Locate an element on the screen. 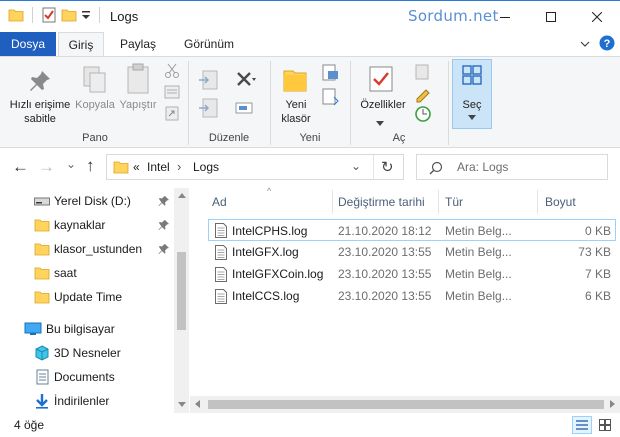 This screenshot has height=437, width=620. new-folder-button: Yeni klasör is located at coordinates (296, 112).